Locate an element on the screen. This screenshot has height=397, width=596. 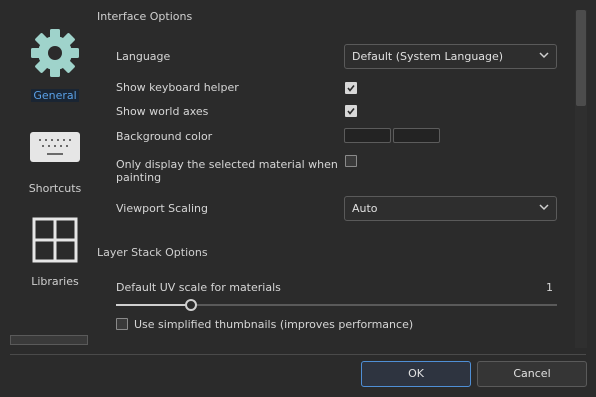
cancel-button: Cancel is located at coordinates (532, 374).